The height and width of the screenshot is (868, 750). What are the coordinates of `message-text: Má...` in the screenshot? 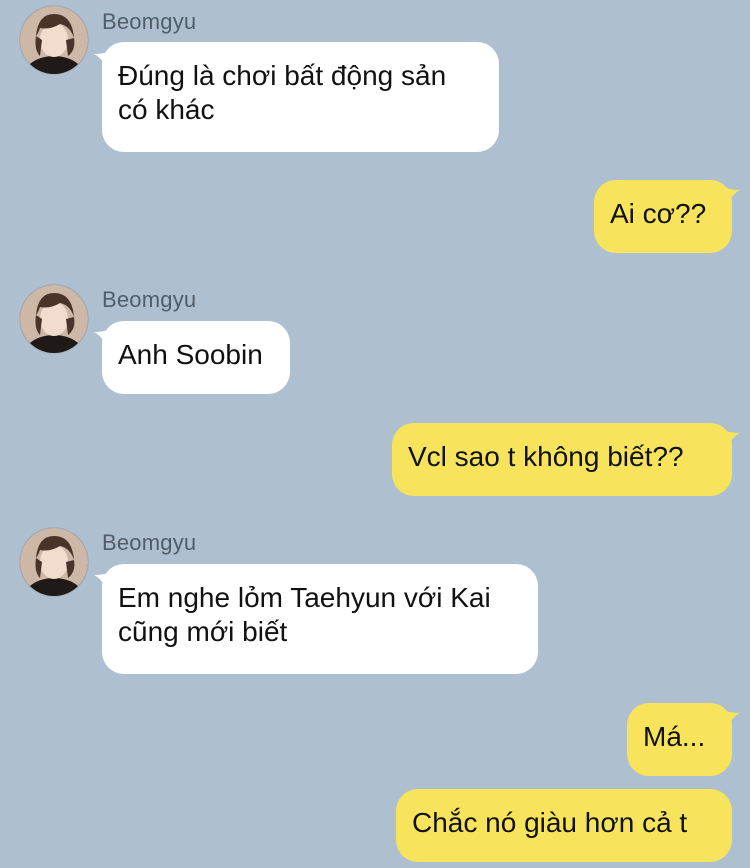 It's located at (674, 736).